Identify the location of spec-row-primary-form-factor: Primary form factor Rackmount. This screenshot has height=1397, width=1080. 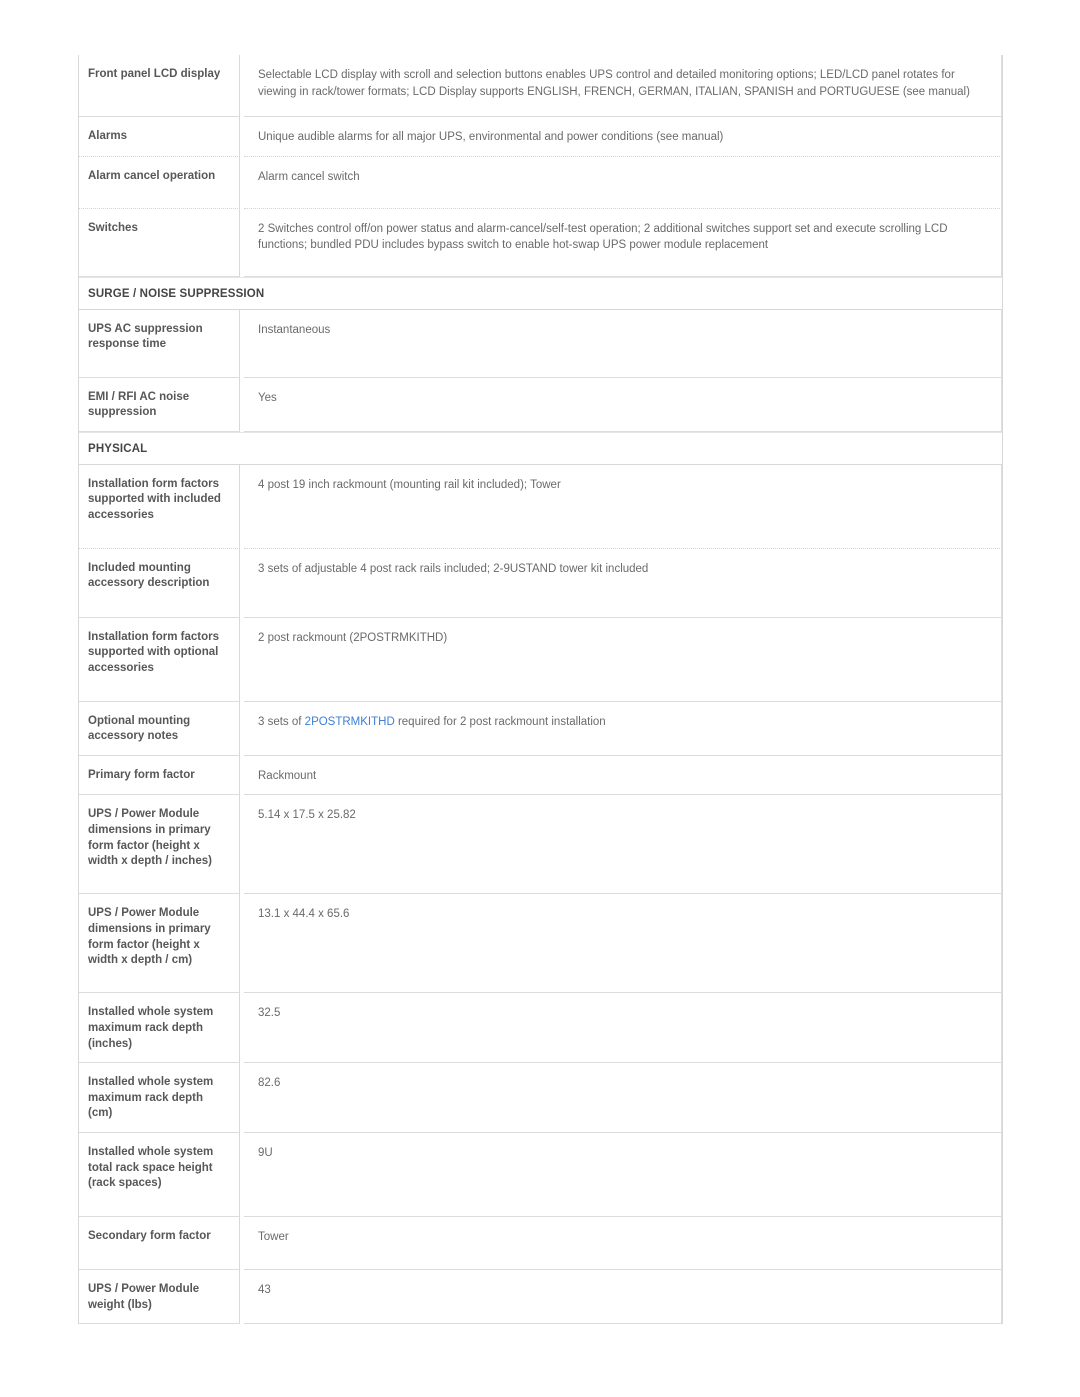
(540, 775).